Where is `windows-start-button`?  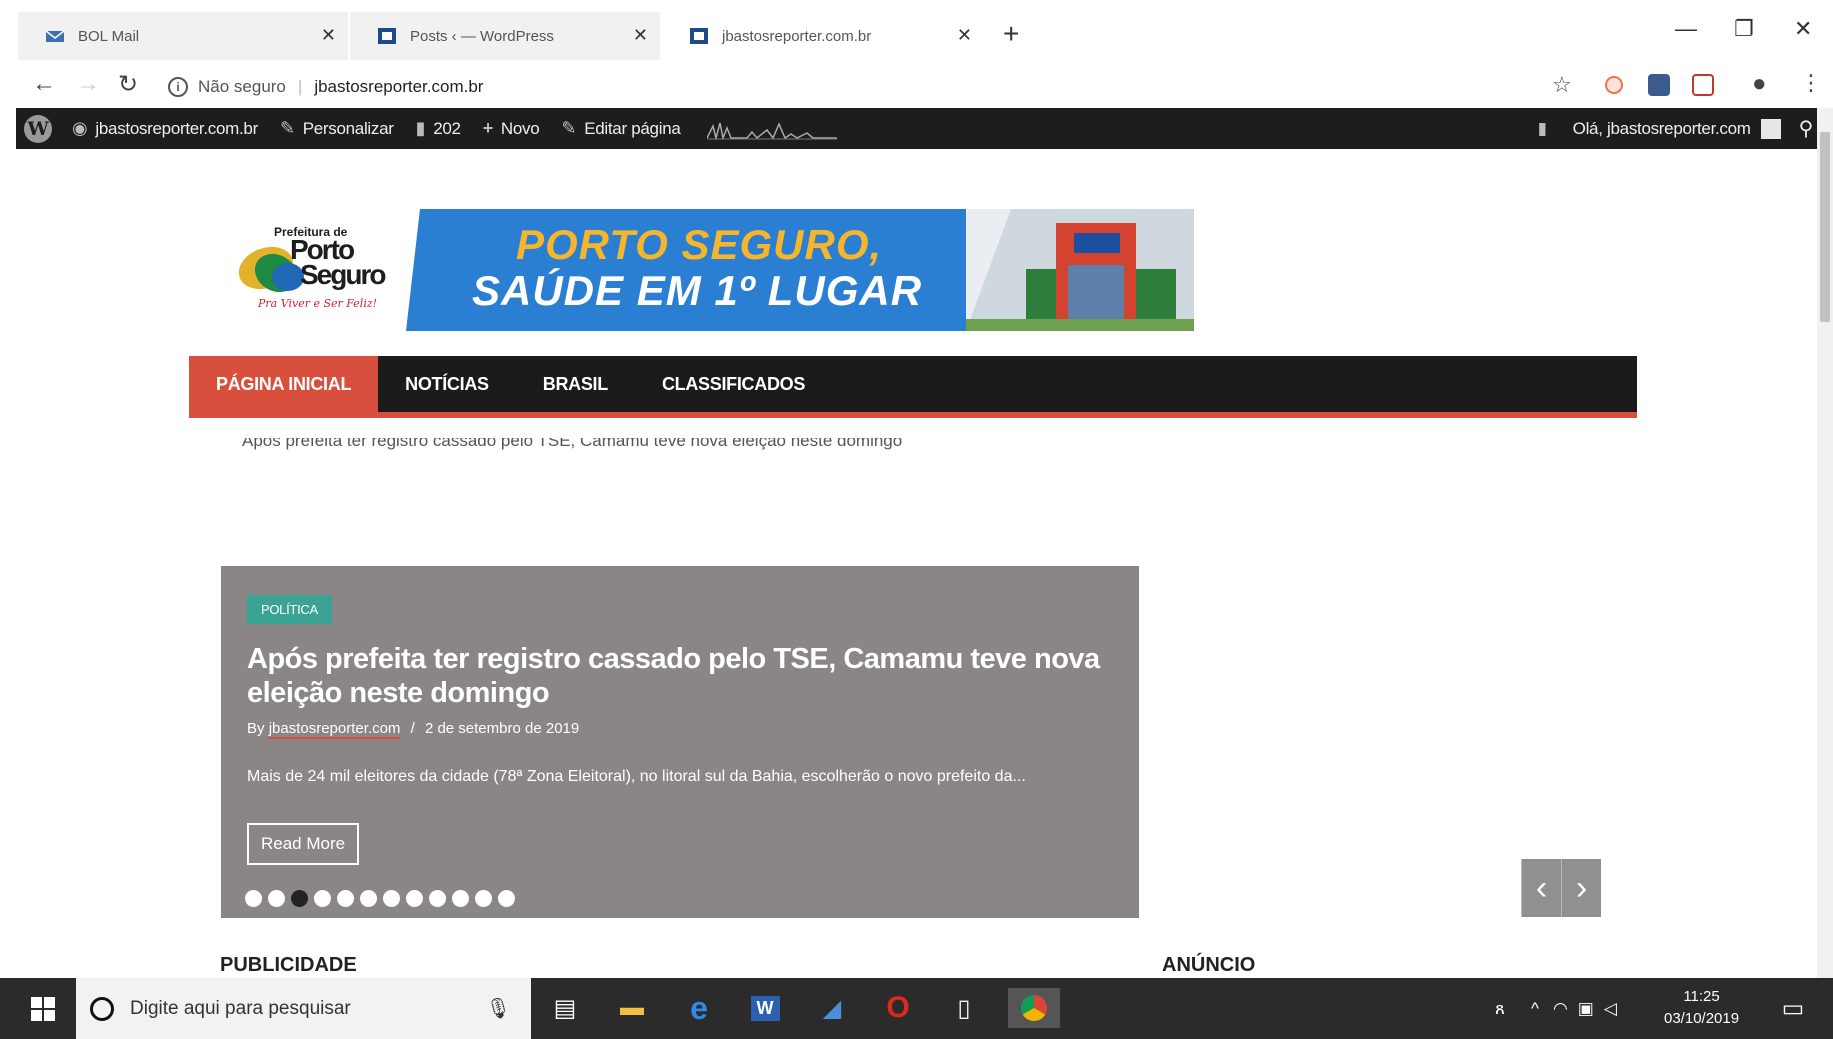
windows-start-button is located at coordinates (43, 1008).